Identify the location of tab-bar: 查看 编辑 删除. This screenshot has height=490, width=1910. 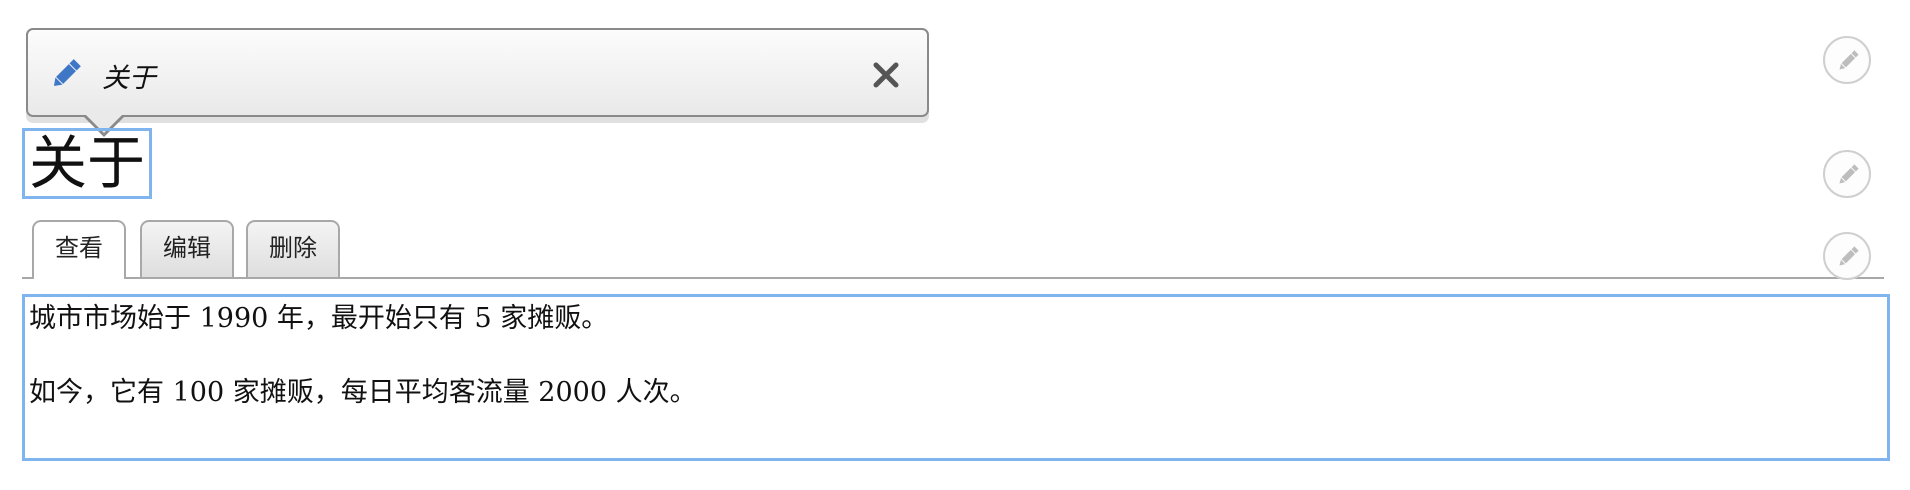
(953, 249).